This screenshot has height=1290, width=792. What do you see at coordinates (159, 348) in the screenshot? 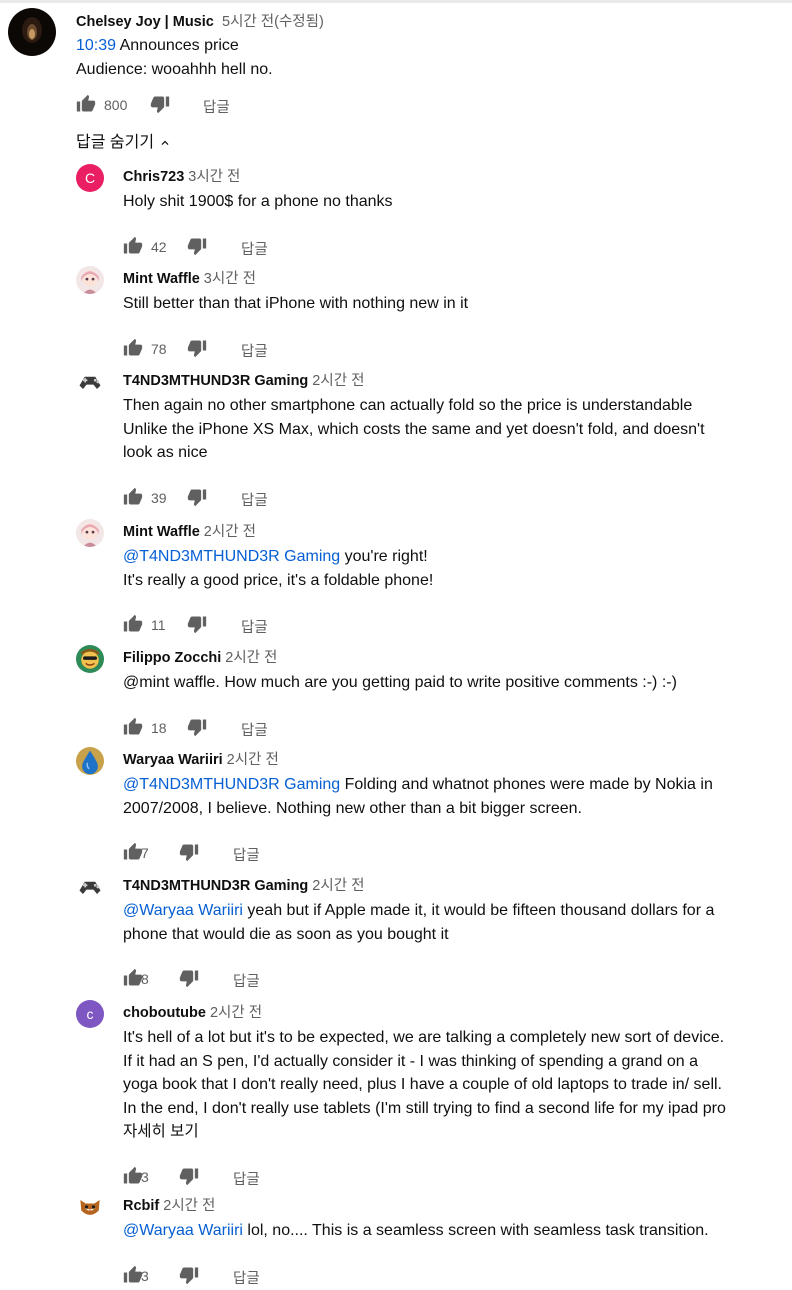
I see `like-count: 78` at bounding box center [159, 348].